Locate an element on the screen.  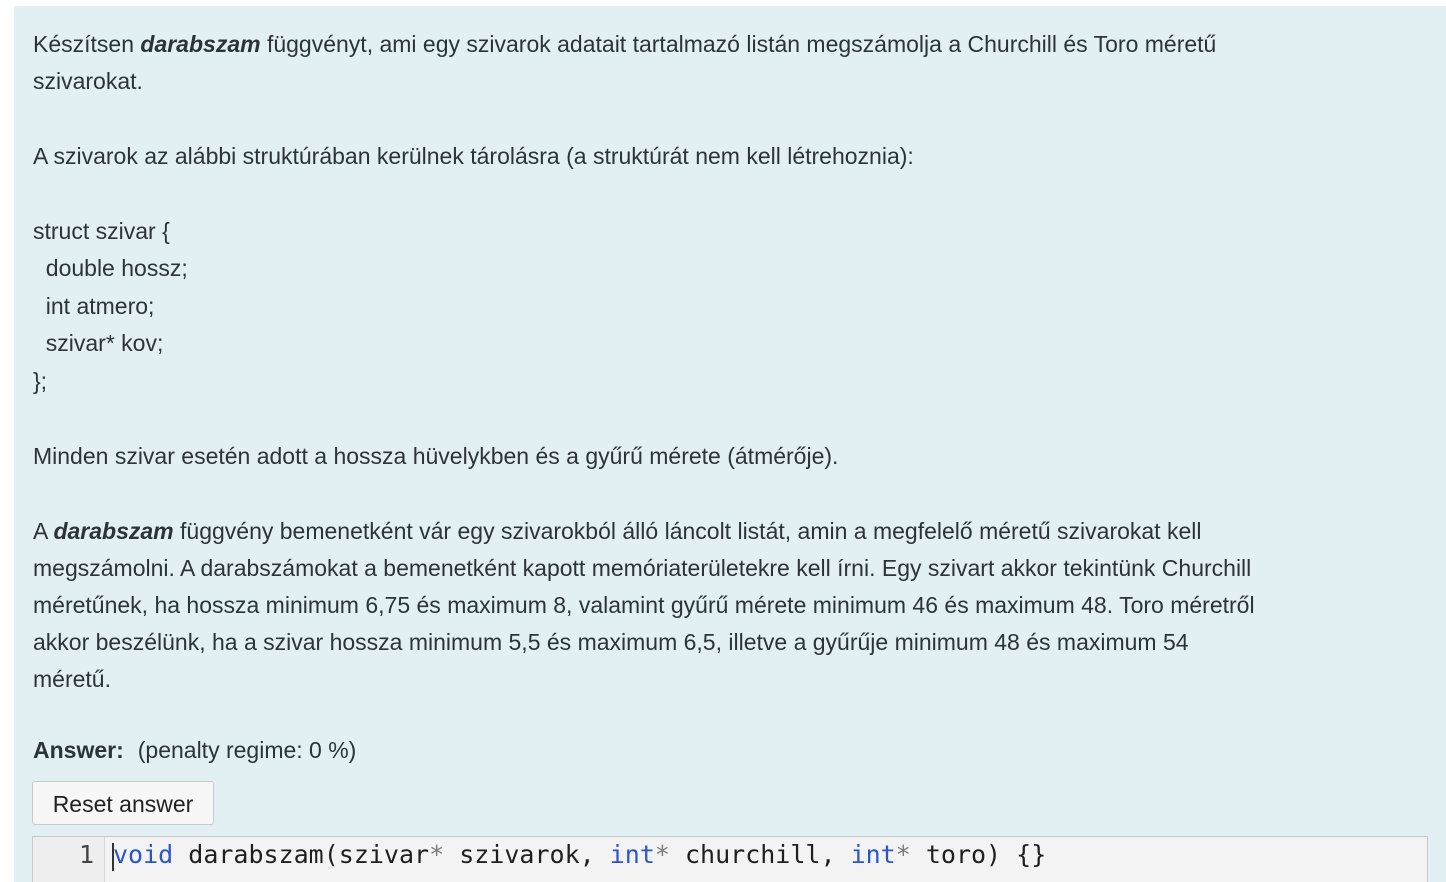
code-token: darabszam(szivar is located at coordinates (301, 854).